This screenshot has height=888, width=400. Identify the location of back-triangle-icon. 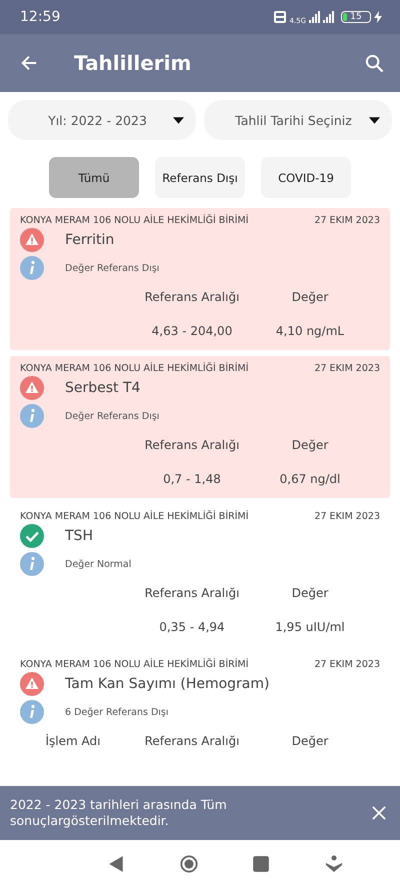
(116, 864).